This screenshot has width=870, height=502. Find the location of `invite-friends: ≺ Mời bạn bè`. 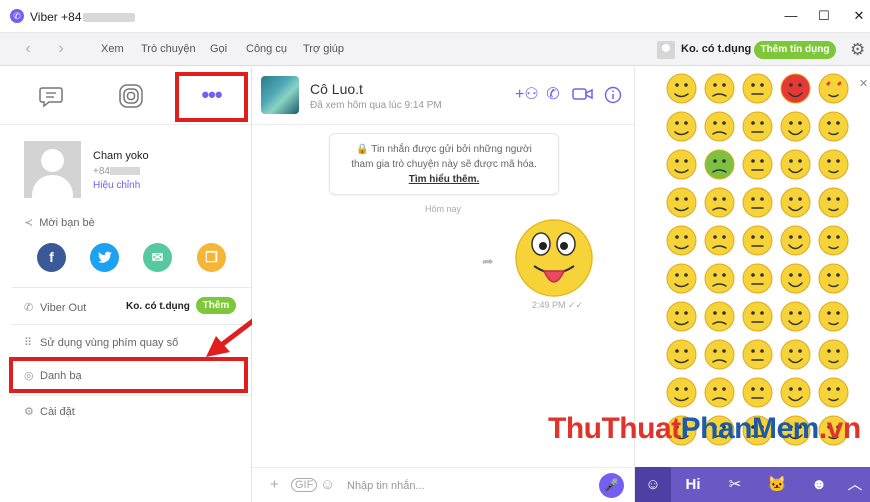

invite-friends: ≺ Mời bạn bè is located at coordinates (59, 222).